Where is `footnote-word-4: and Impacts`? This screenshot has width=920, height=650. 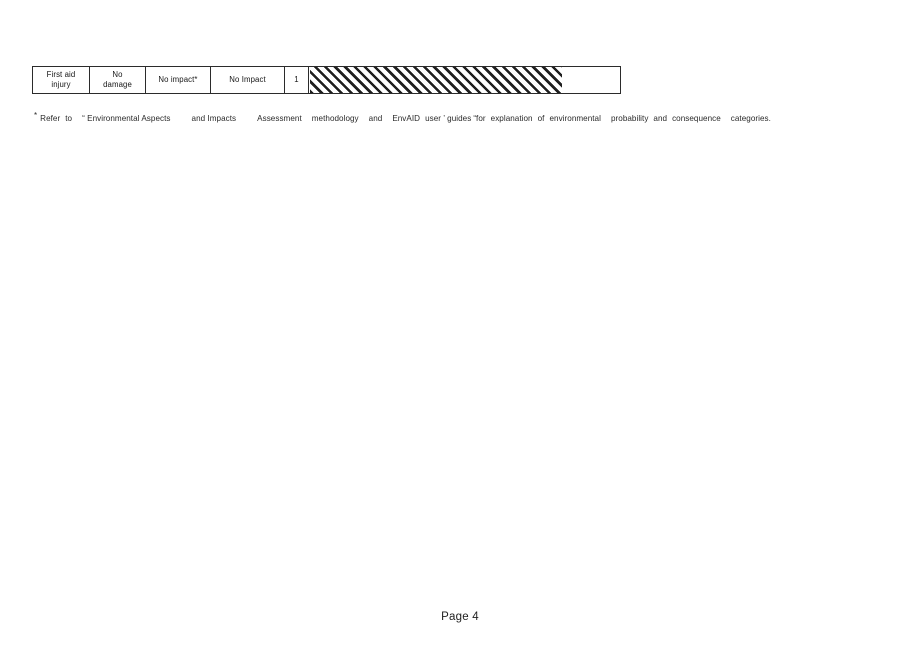 footnote-word-4: and Impacts is located at coordinates (214, 118).